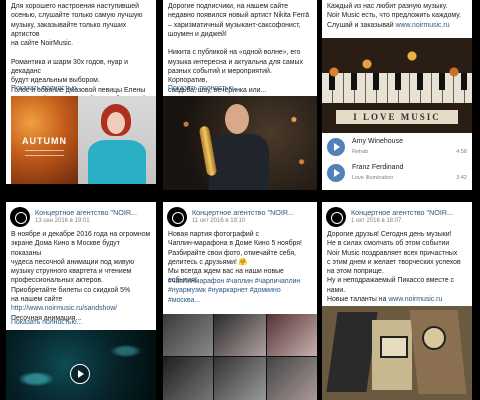 The height and width of the screenshot is (400, 480). Describe the element at coordinates (117, 162) in the screenshot. I see `singer-jacket` at that location.